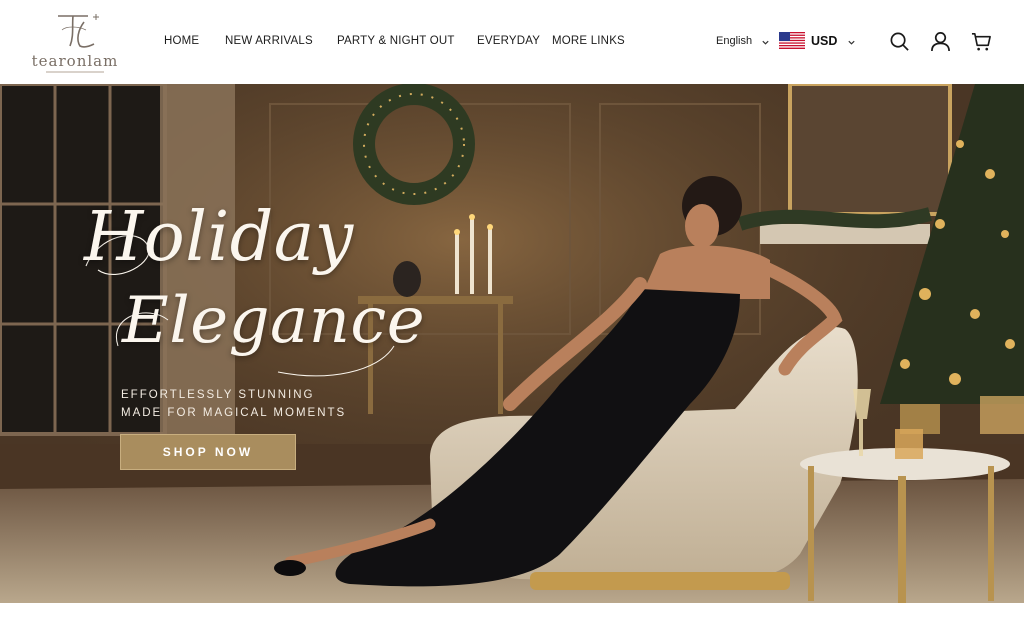 Image resolution: width=1024 pixels, height=640 pixels. Describe the element at coordinates (181, 41) in the screenshot. I see `nav-item-home: HOME` at that location.